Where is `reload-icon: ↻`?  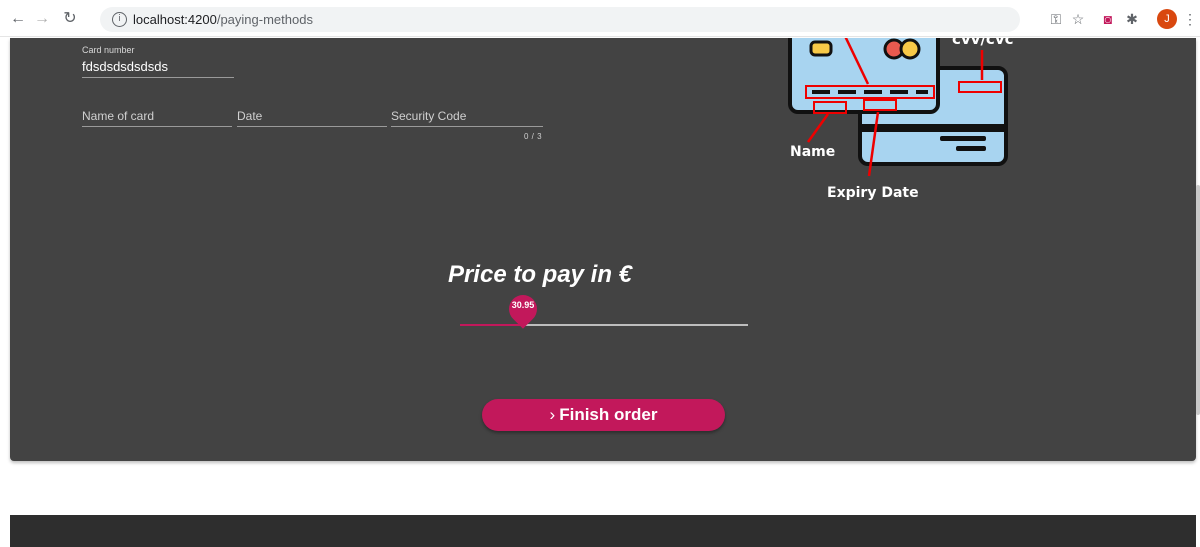
reload-icon: ↻ is located at coordinates (70, 19).